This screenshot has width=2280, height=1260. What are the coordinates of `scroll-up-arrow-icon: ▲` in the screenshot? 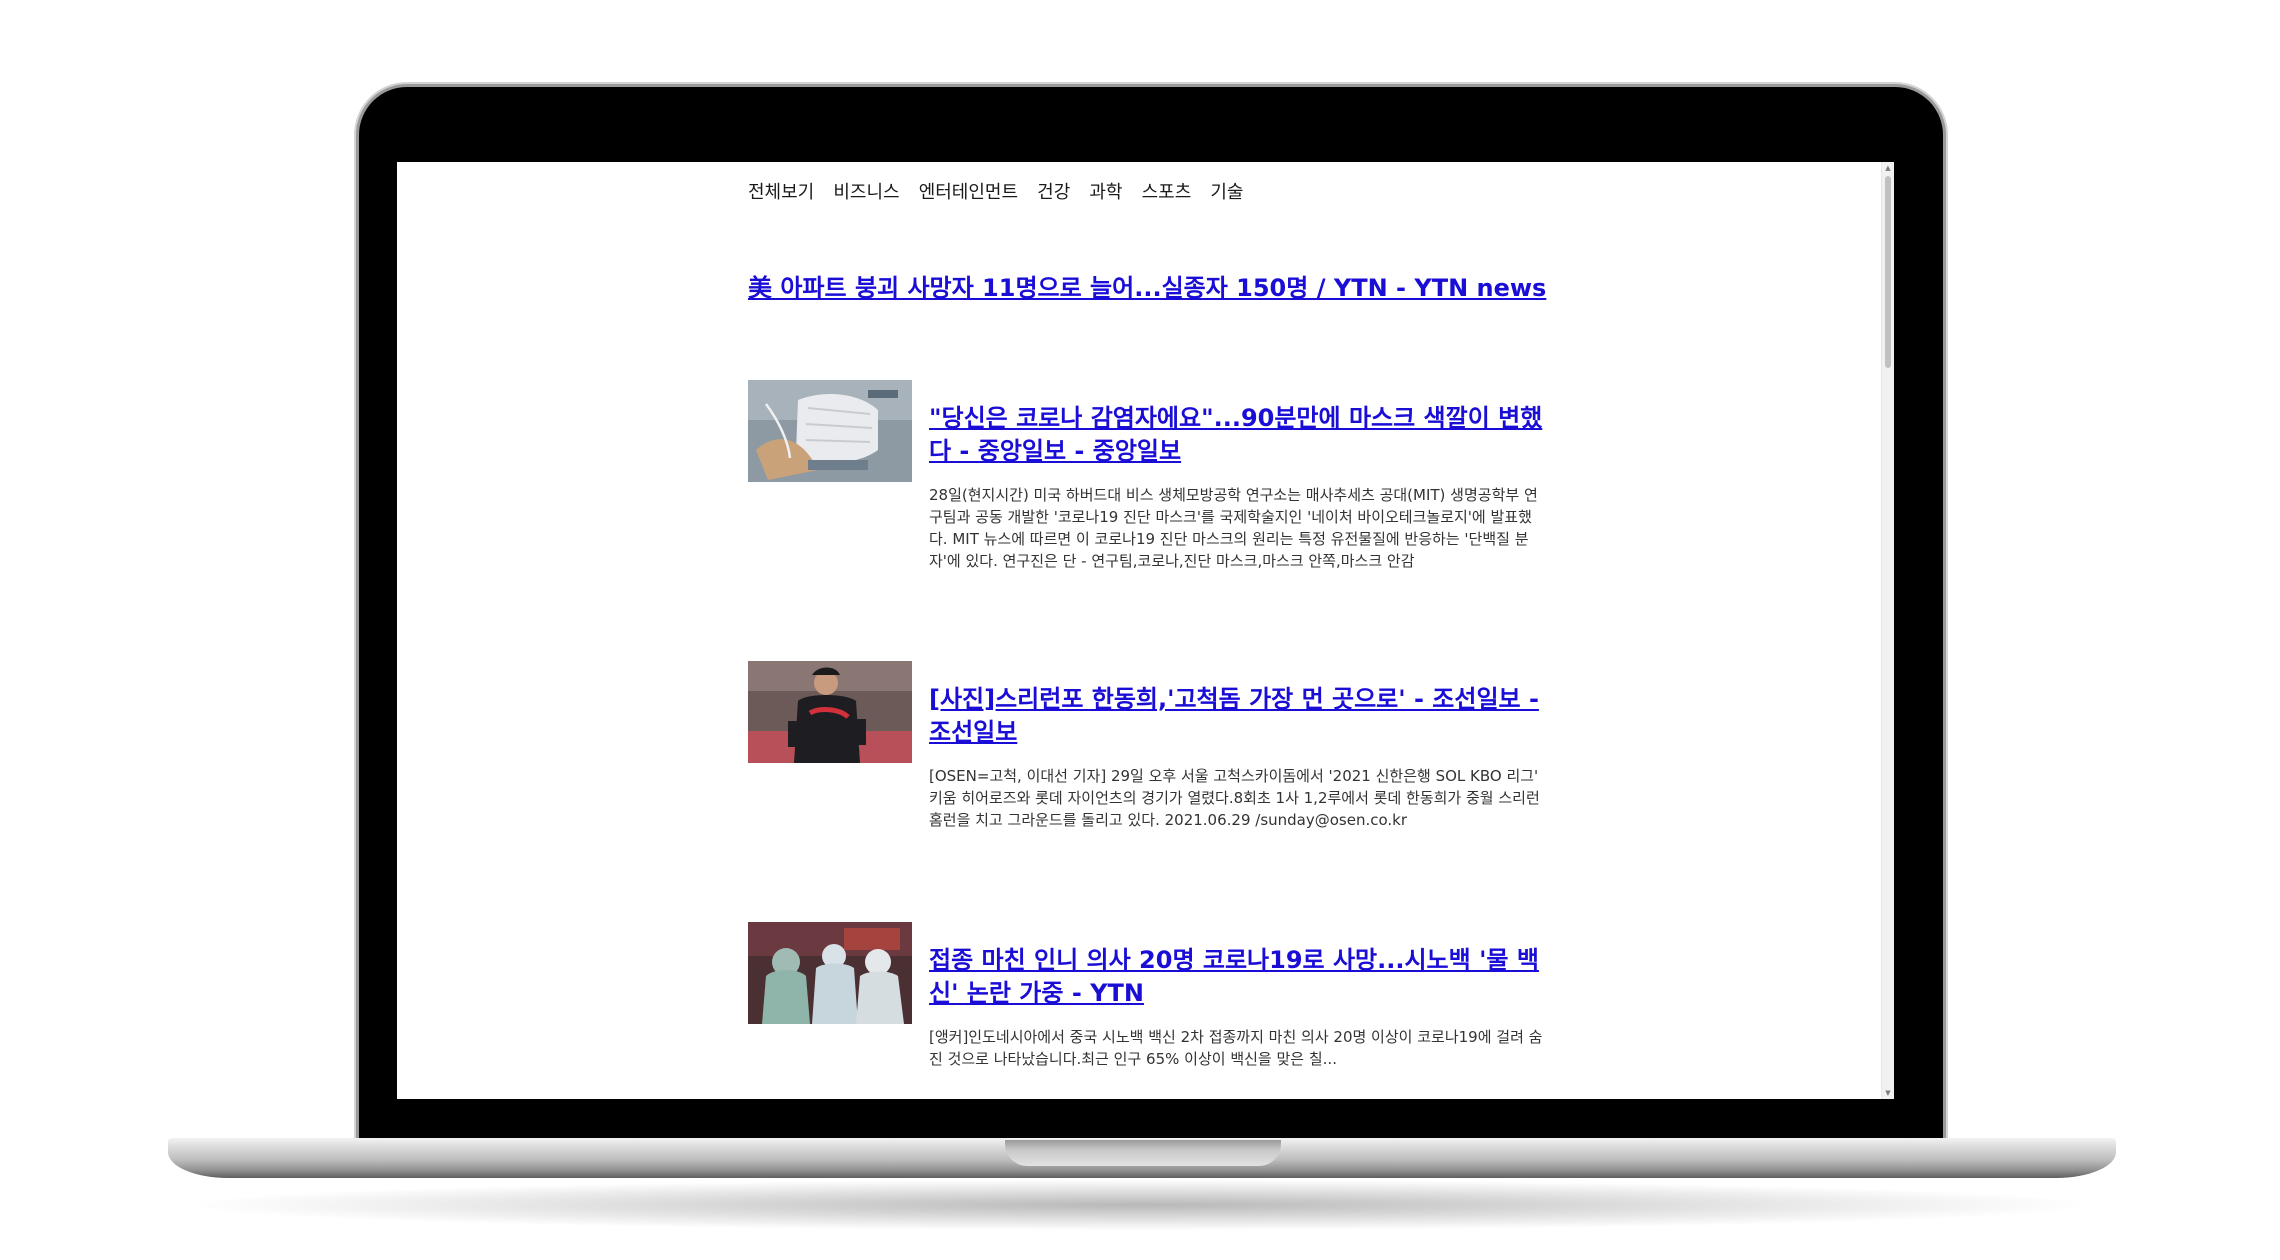 It's located at (1888, 168).